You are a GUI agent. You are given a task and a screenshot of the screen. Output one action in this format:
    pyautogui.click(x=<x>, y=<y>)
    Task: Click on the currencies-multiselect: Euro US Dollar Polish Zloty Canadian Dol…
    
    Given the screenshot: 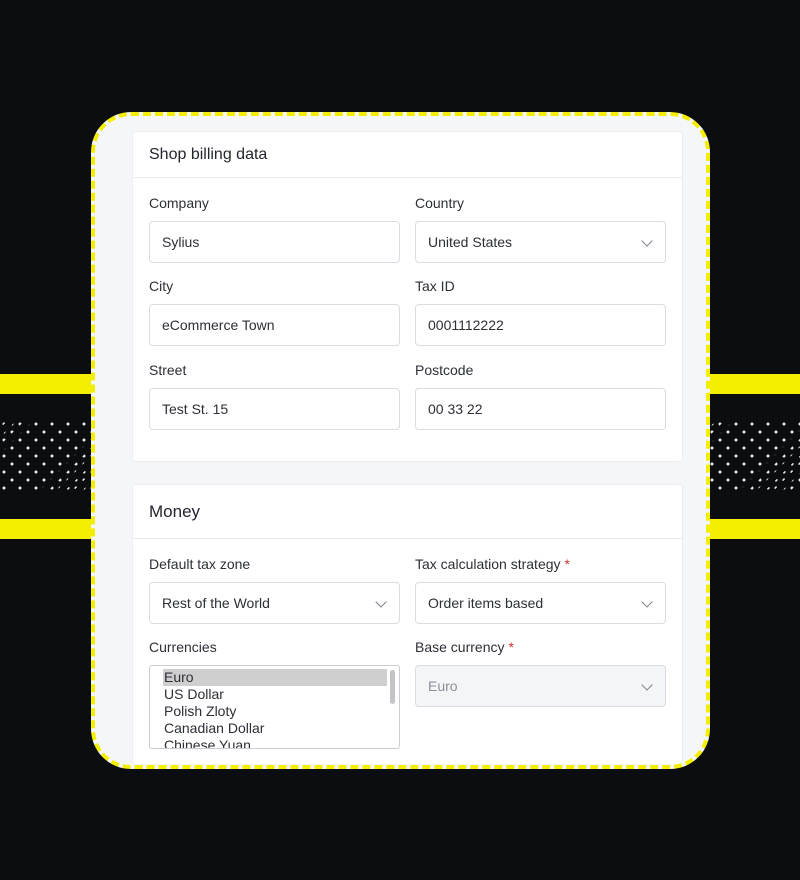 What is the action you would take?
    pyautogui.click(x=274, y=707)
    